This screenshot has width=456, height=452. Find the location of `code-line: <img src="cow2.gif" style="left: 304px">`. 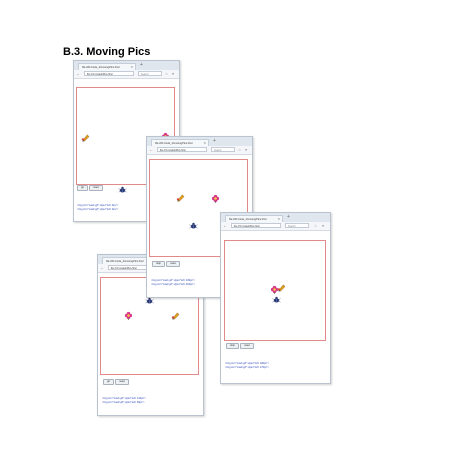

code-line: <img src="cow2.gif" style="left: 304px"> is located at coordinates (173, 284).